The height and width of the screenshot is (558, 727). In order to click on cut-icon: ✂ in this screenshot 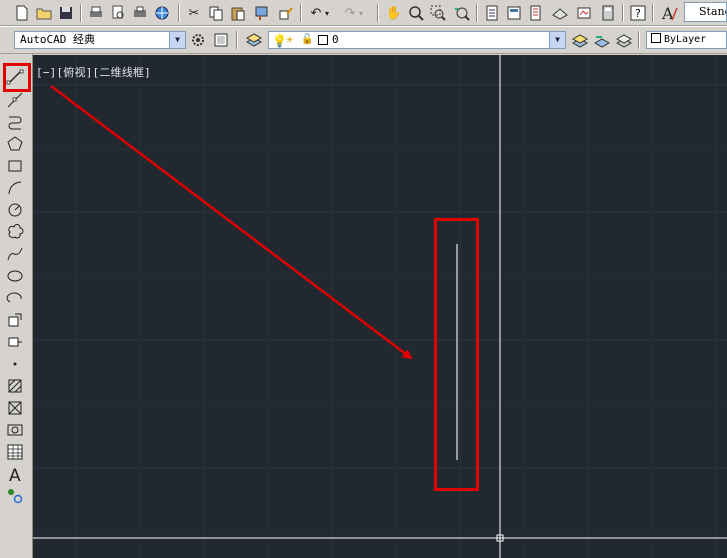, I will do `click(194, 13)`.